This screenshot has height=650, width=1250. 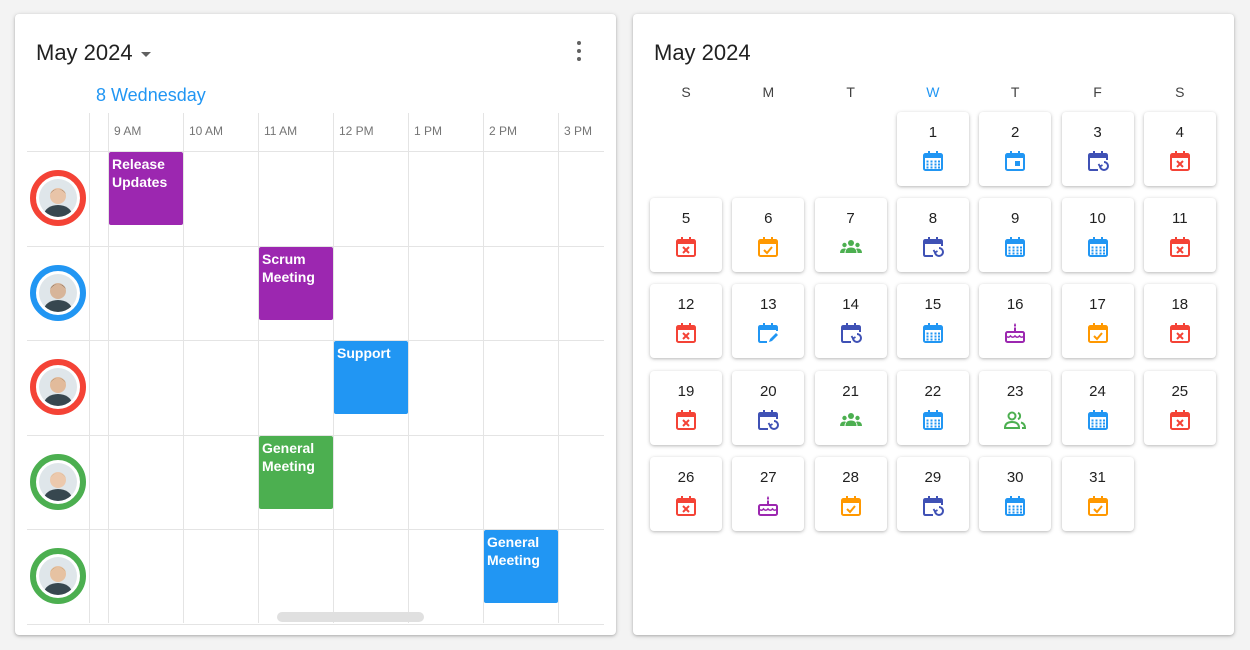 I want to click on day-tile: 22, so click(x=932, y=407).